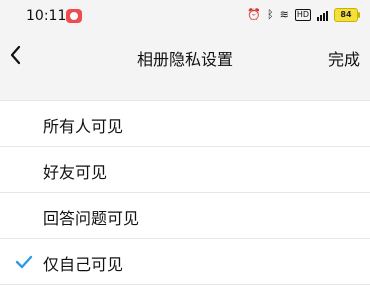  Describe the element at coordinates (185, 88) in the screenshot. I see `section-spacer` at that location.